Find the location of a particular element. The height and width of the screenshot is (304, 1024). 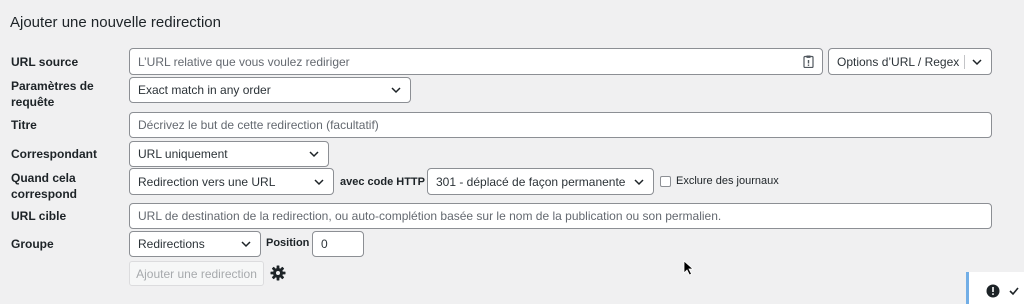

http-code-select: 301 - déplacé de façon permanente is located at coordinates (540, 181).